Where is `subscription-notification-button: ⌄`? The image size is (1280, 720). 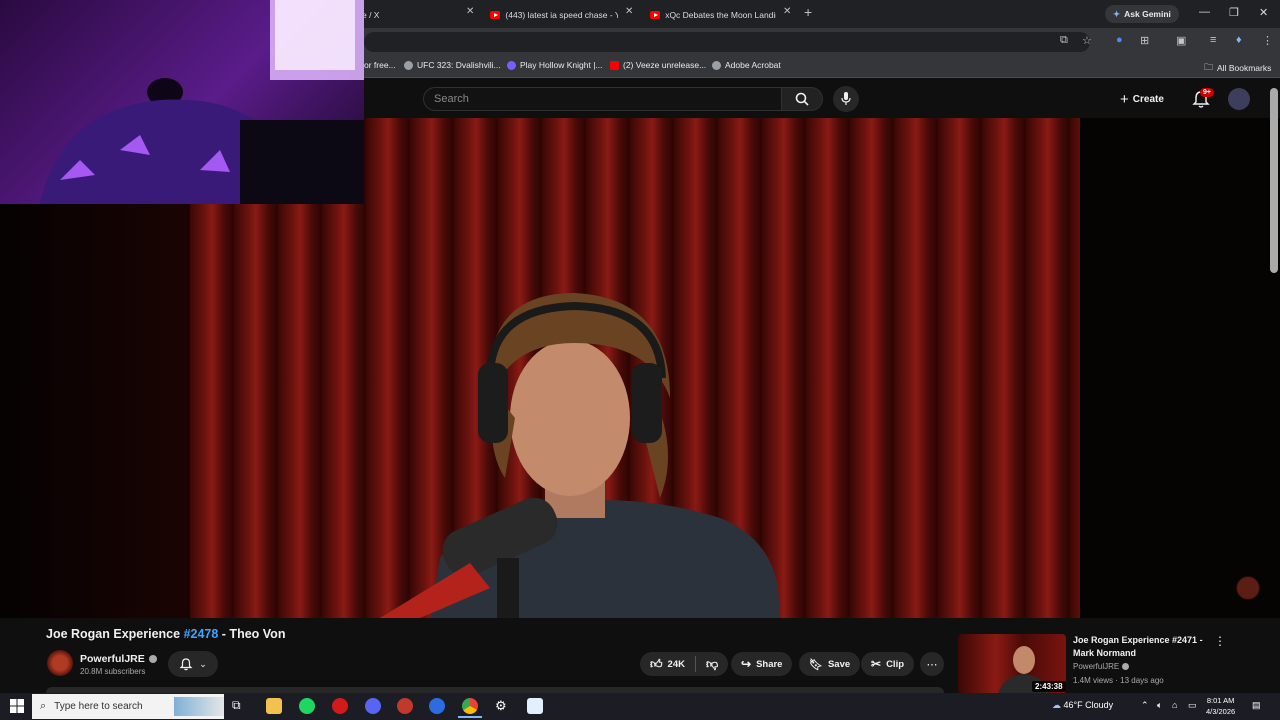
subscription-notification-button: ⌄ is located at coordinates (193, 664).